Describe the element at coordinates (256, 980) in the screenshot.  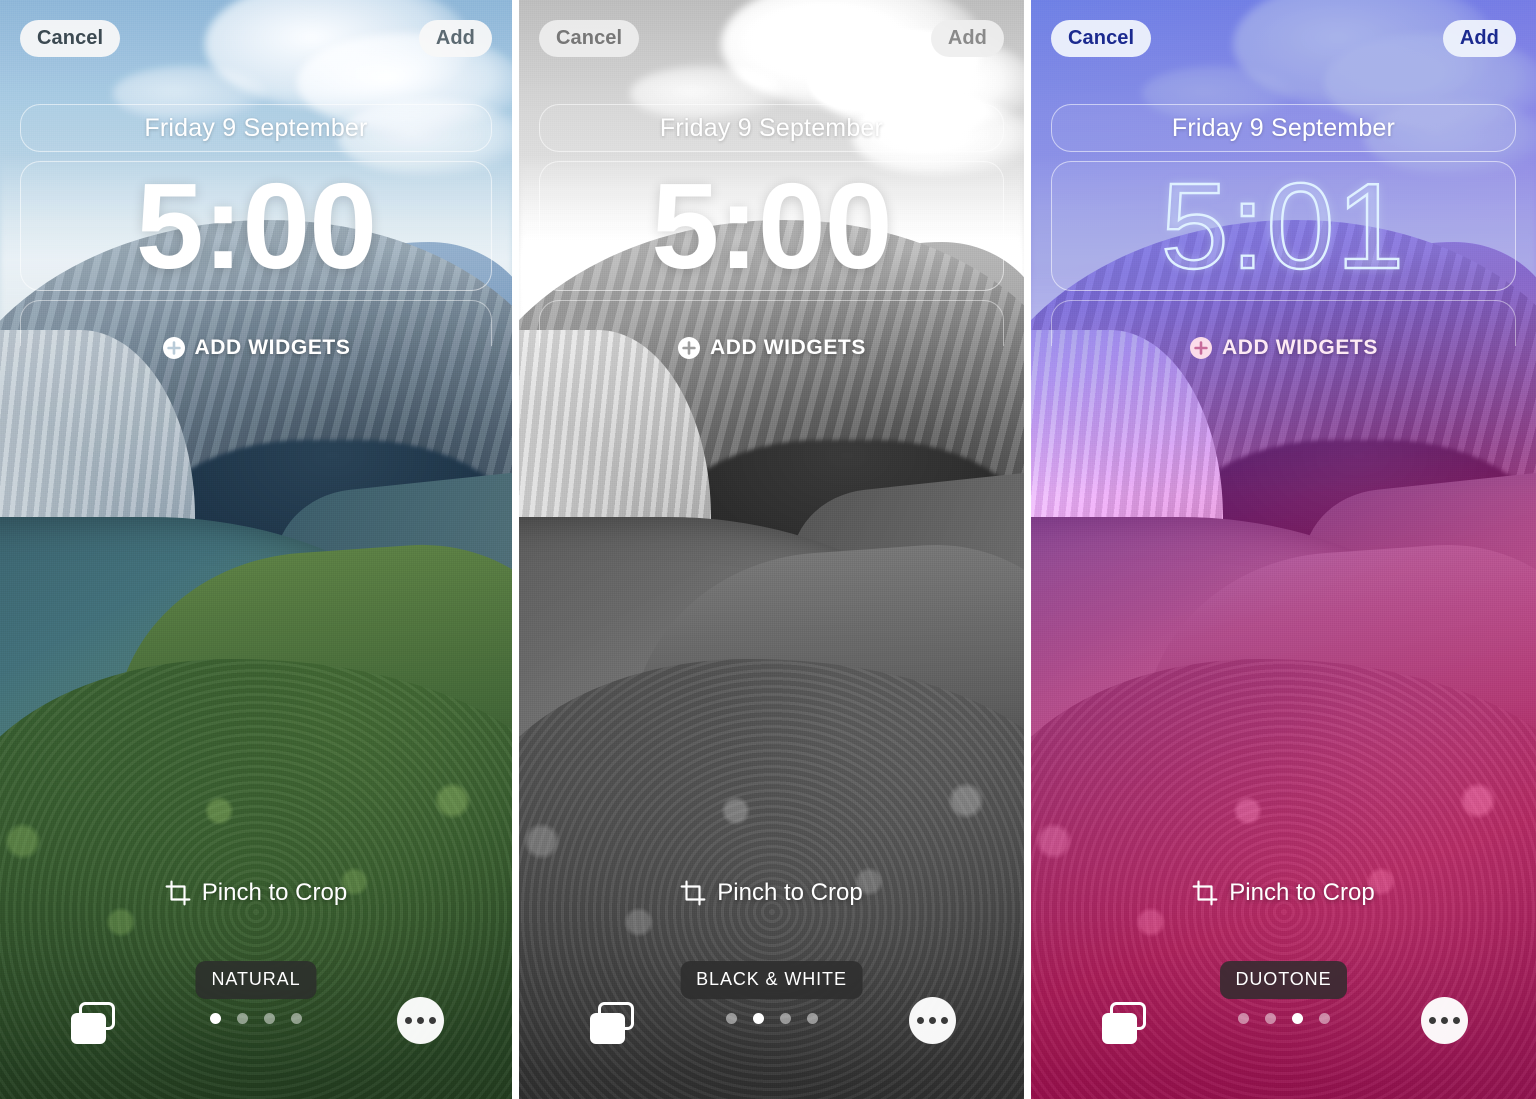
I see `style-badge: NATURAL` at that location.